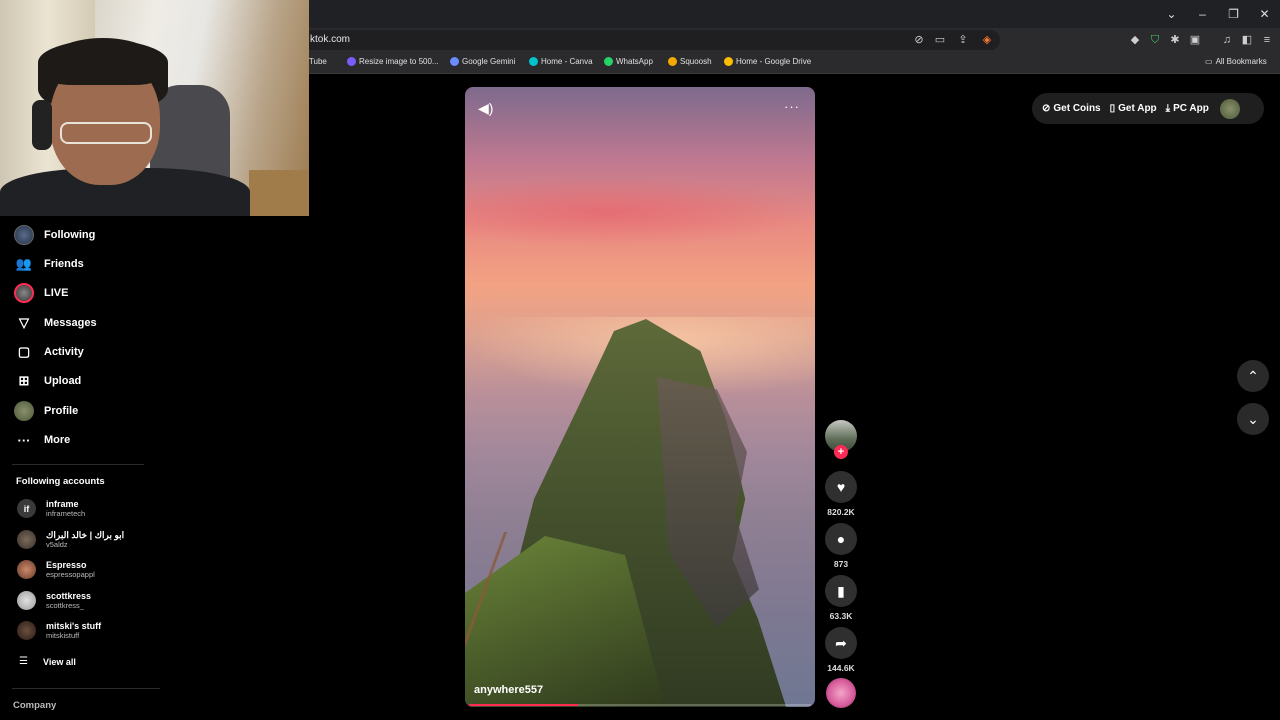  I want to click on webcam-overlay, so click(154, 108).